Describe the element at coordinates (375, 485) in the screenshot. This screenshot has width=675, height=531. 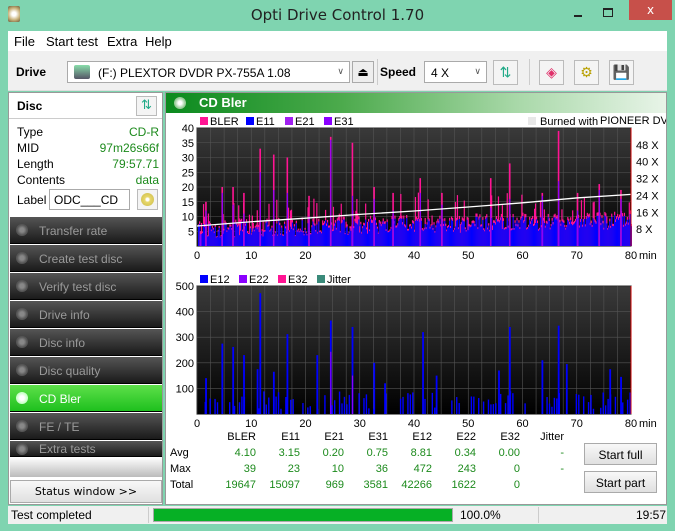
I see `stats-cell: 3581` at that location.